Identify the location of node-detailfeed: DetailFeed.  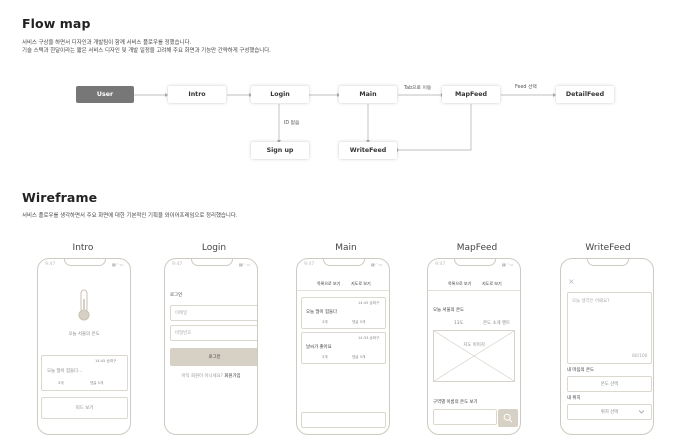
(585, 94).